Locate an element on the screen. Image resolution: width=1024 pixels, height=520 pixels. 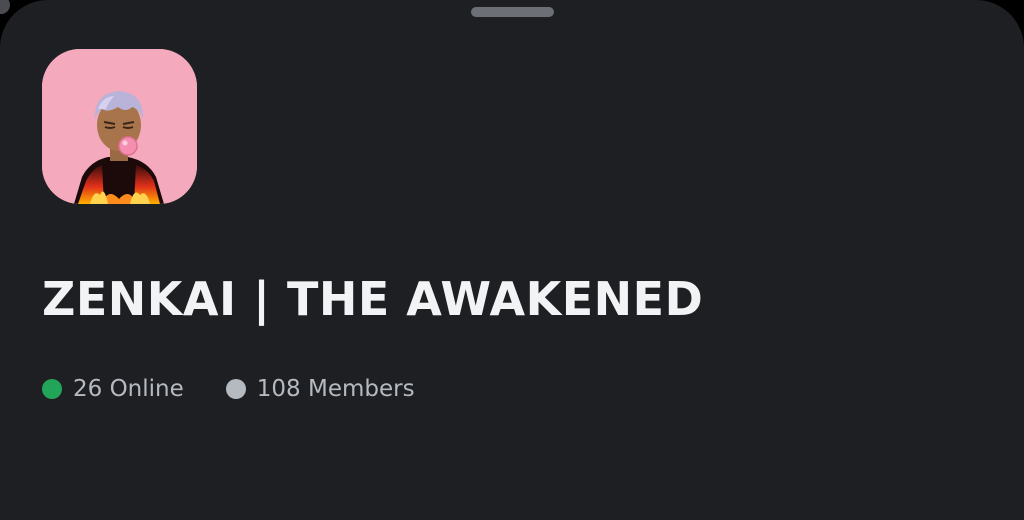
online-count: 26 Online is located at coordinates (113, 389).